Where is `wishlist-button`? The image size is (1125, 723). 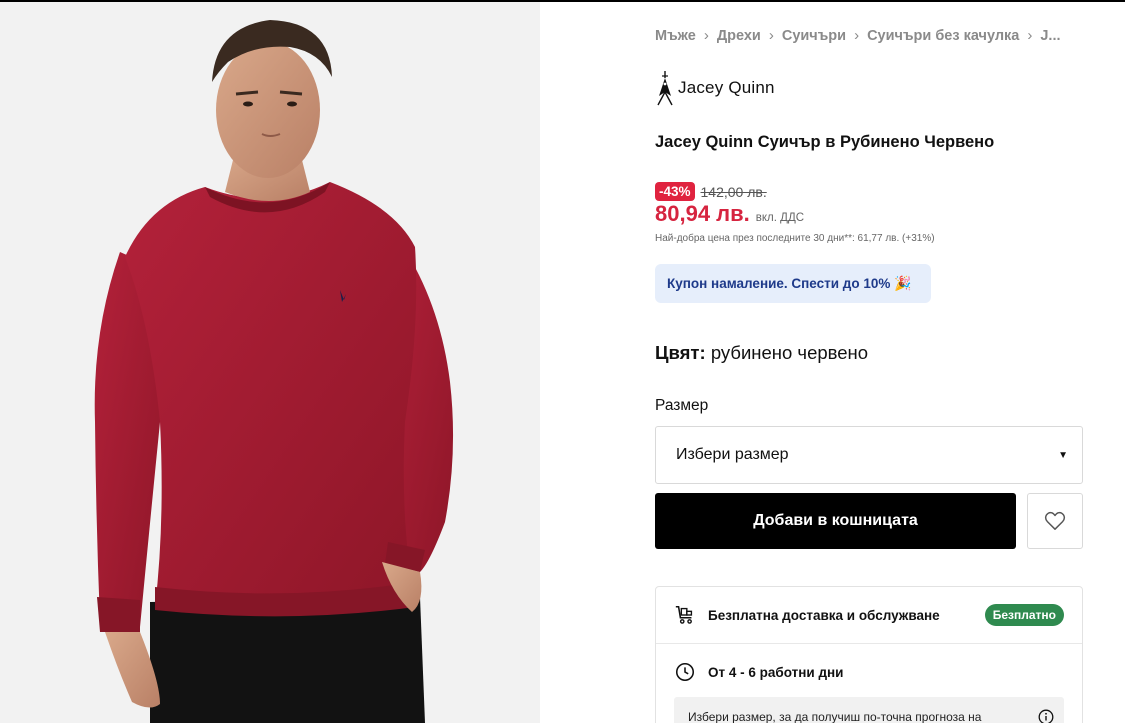
wishlist-button is located at coordinates (1055, 521).